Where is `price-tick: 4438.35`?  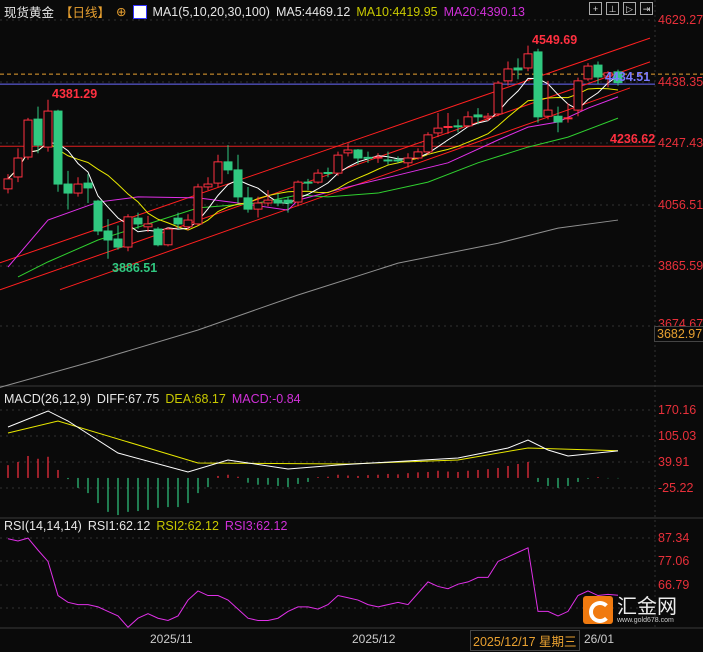
price-tick: 4438.35 is located at coordinates (680, 82).